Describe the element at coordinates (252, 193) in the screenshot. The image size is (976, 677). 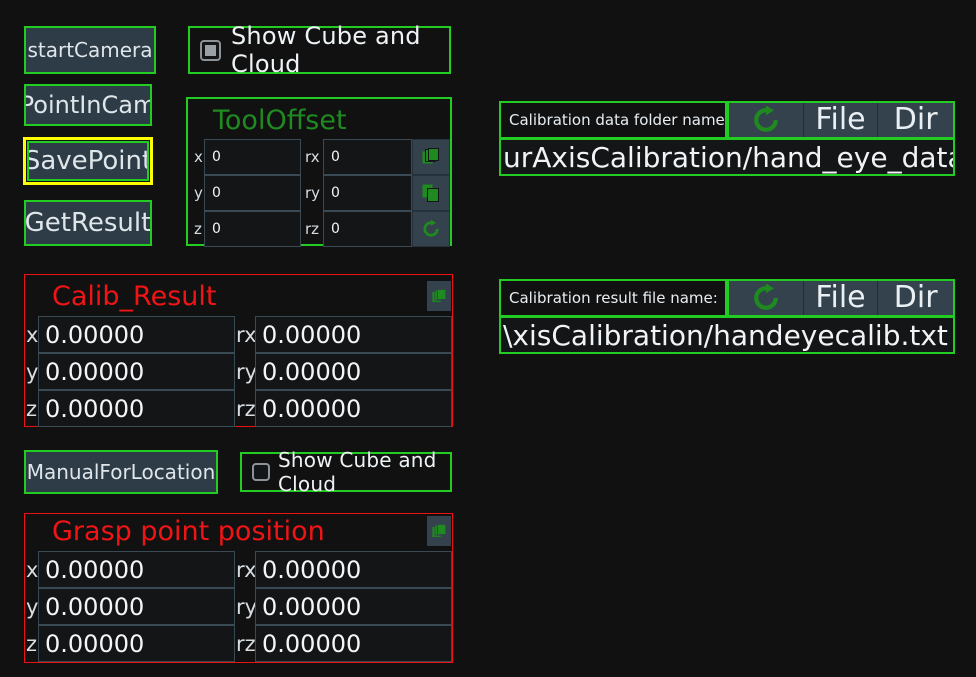
I see `tool-offset-y-input: 0` at that location.